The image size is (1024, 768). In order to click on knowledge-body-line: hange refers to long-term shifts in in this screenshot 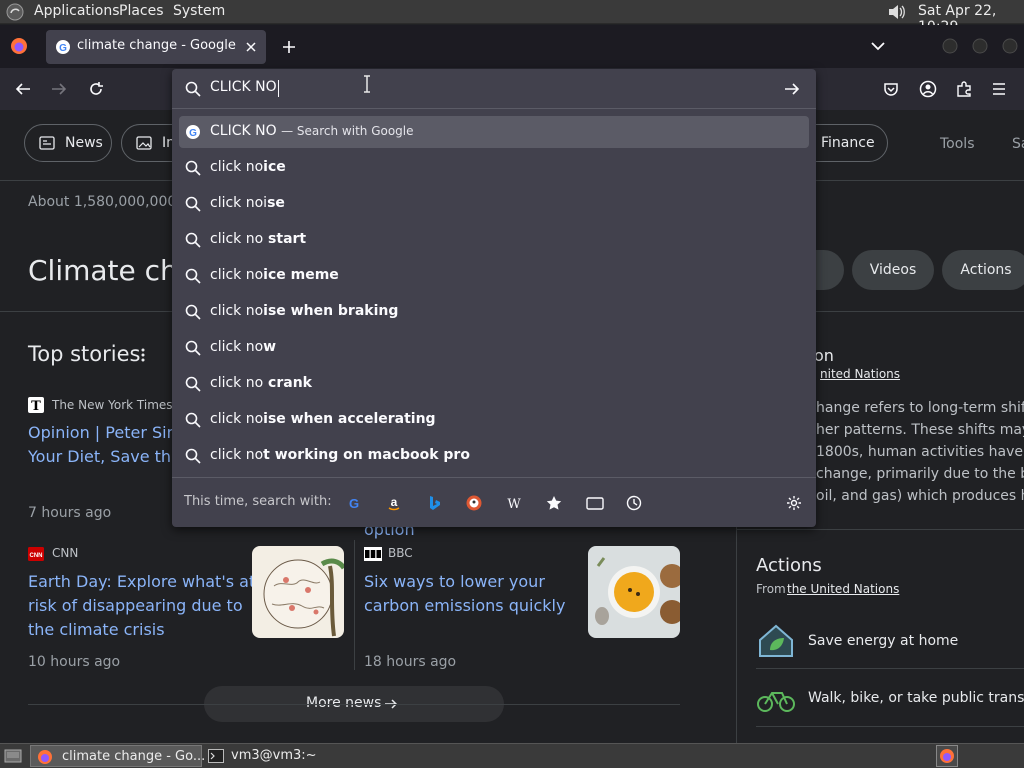, I will do `click(920, 408)`.